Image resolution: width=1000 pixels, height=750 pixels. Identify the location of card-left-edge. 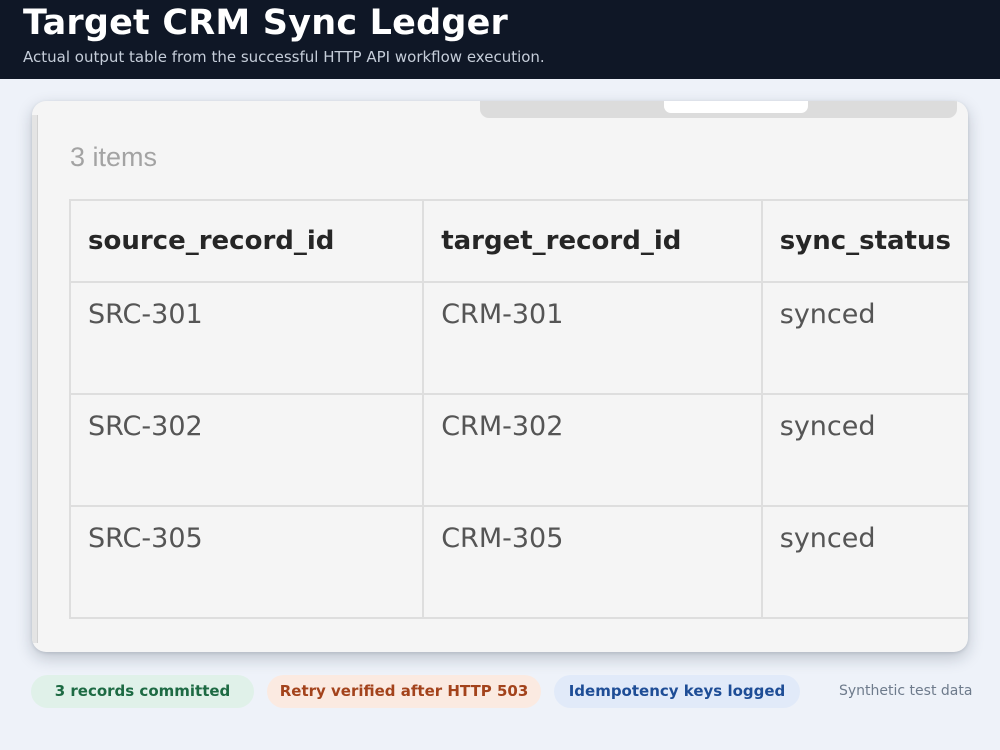
(35, 379).